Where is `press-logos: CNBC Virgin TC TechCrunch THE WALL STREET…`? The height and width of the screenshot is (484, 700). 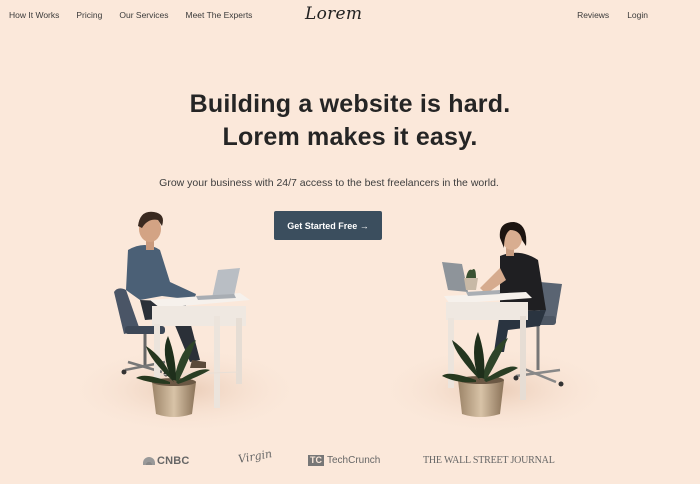
press-logos: CNBC Virgin TC TechCrunch THE WALL STREET… is located at coordinates (350, 459).